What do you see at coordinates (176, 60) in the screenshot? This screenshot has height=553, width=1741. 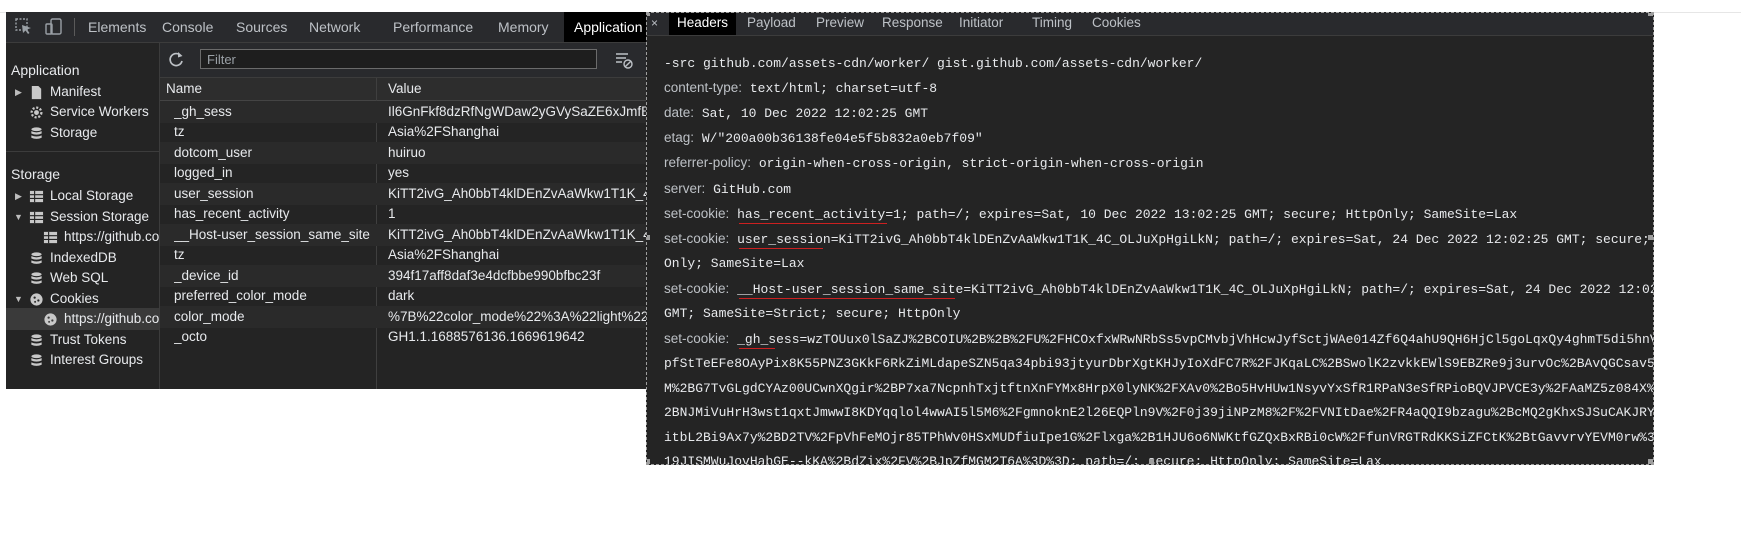 I see `refresh-icon` at bounding box center [176, 60].